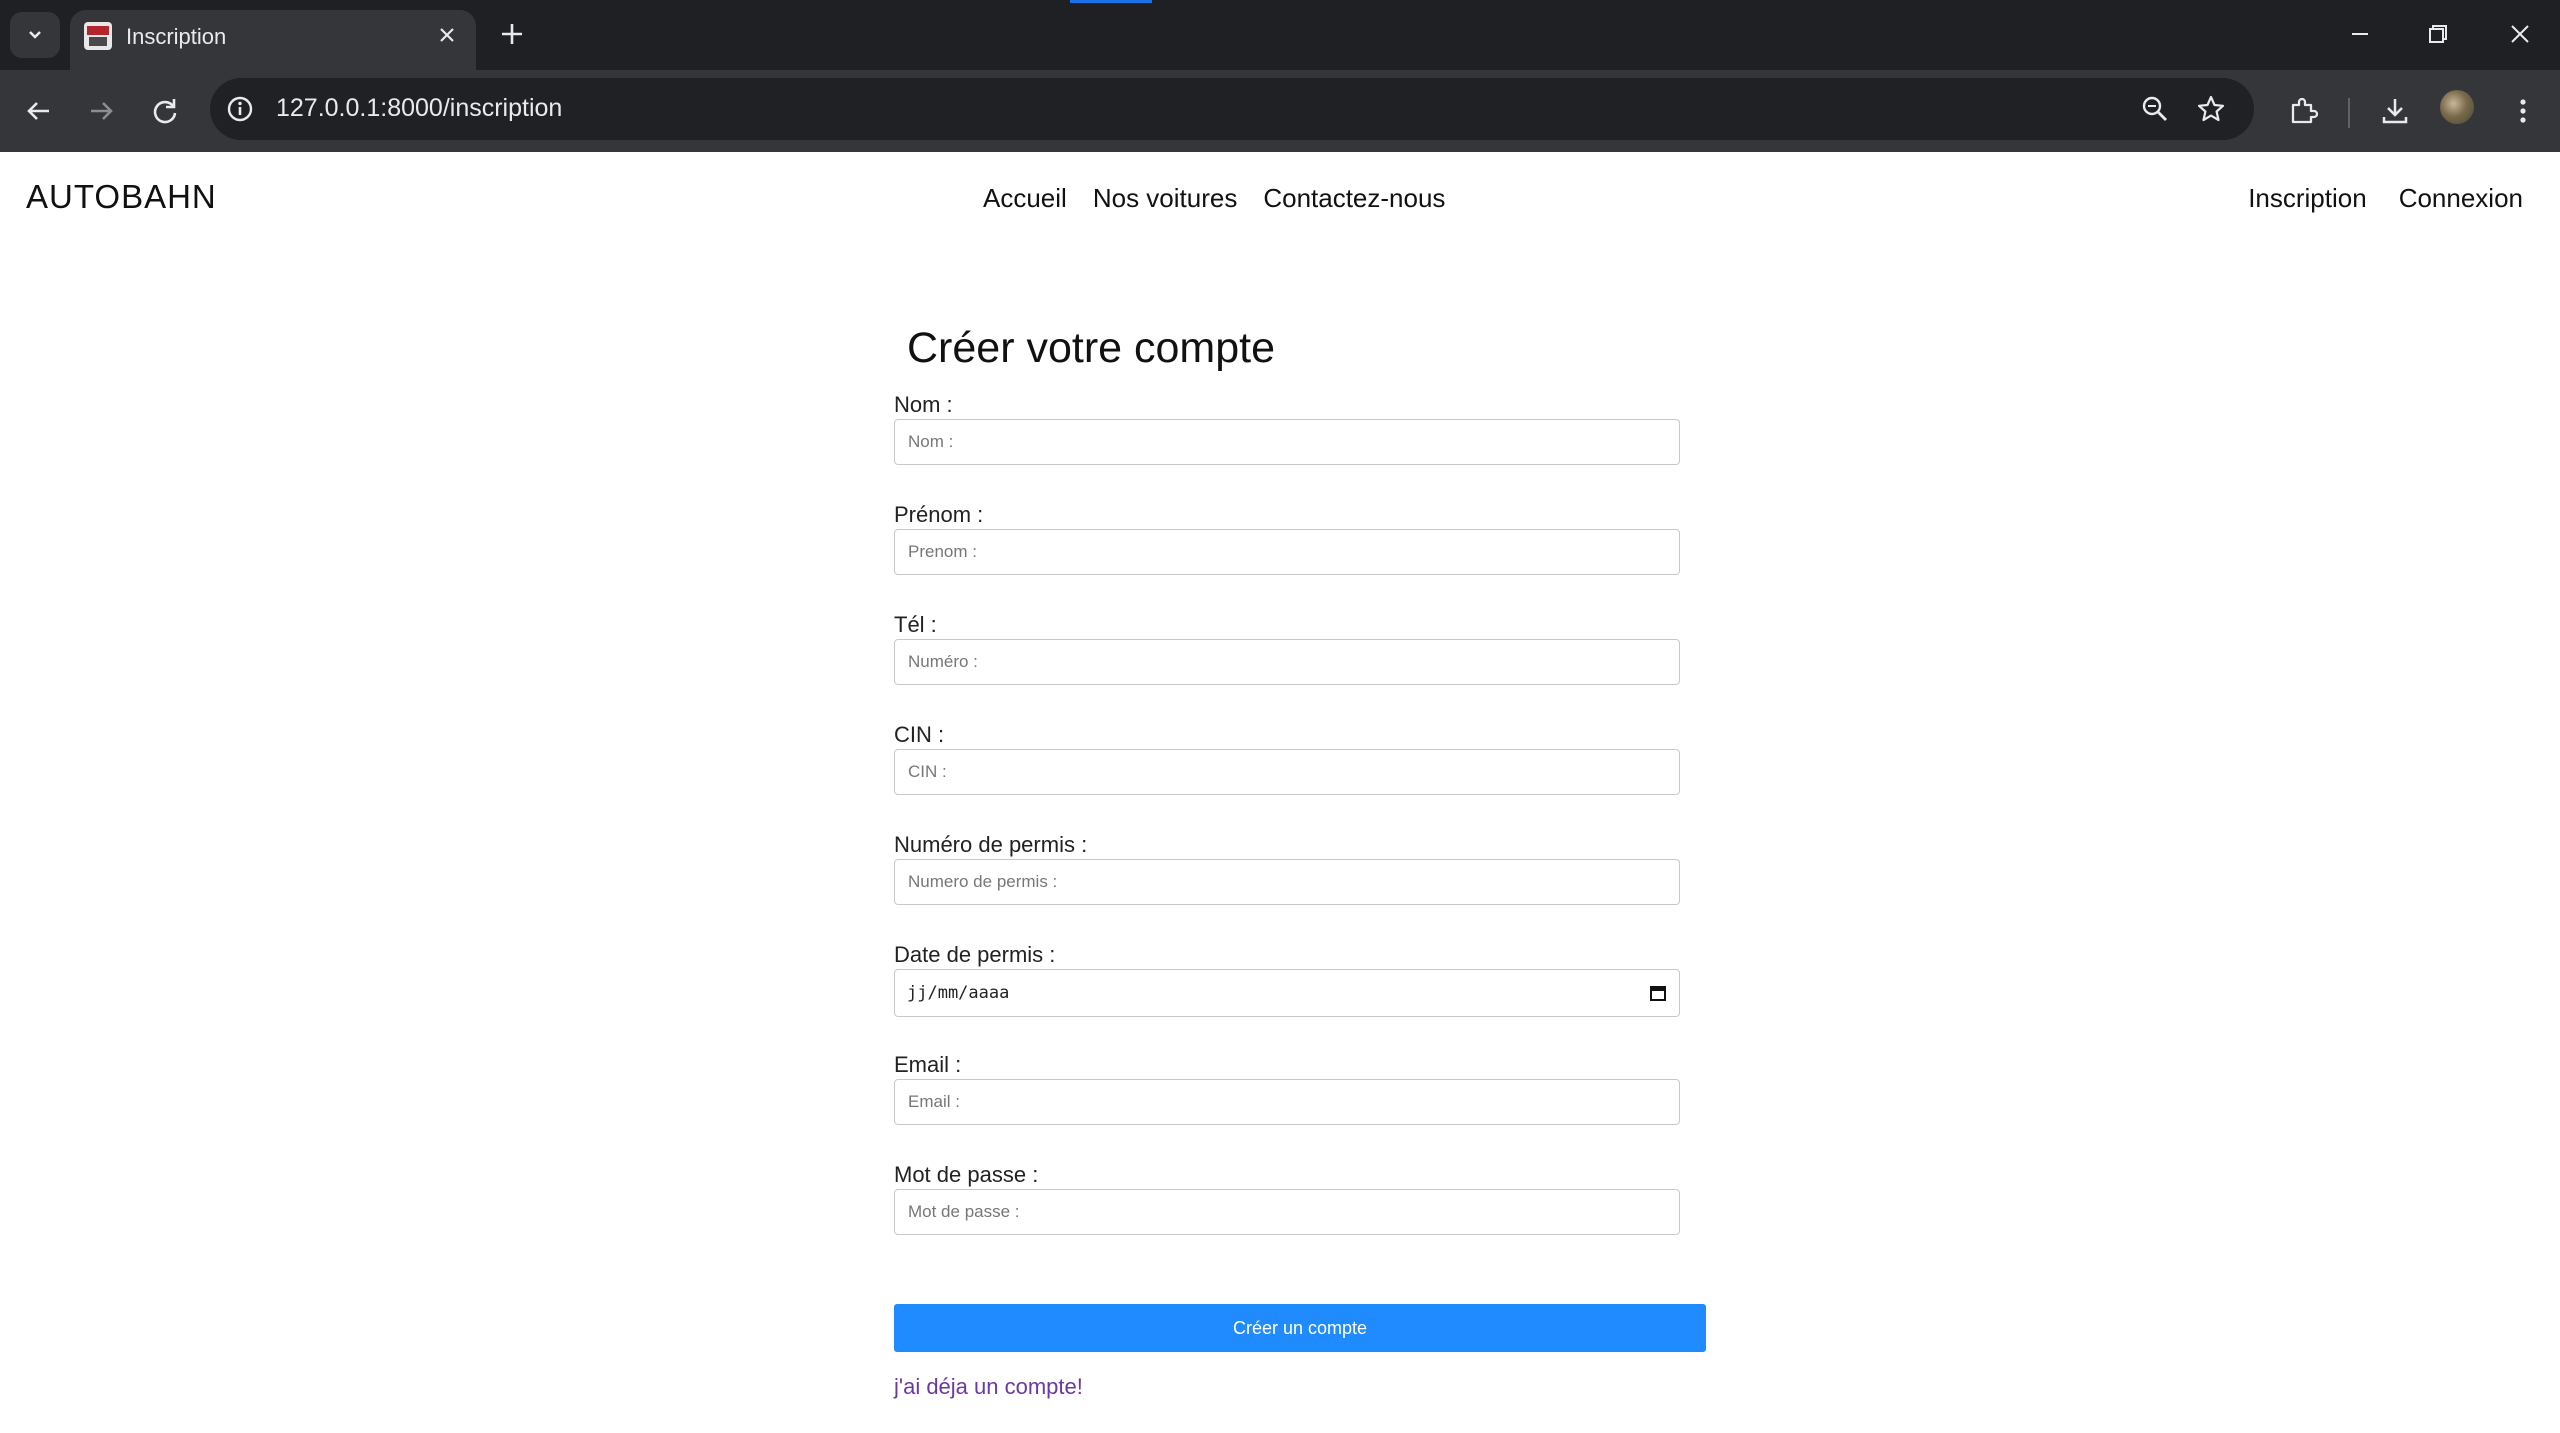 The width and height of the screenshot is (2560, 1433). What do you see at coordinates (419, 108) in the screenshot?
I see `url-text: 127.0.0.1:8000/inscription` at bounding box center [419, 108].